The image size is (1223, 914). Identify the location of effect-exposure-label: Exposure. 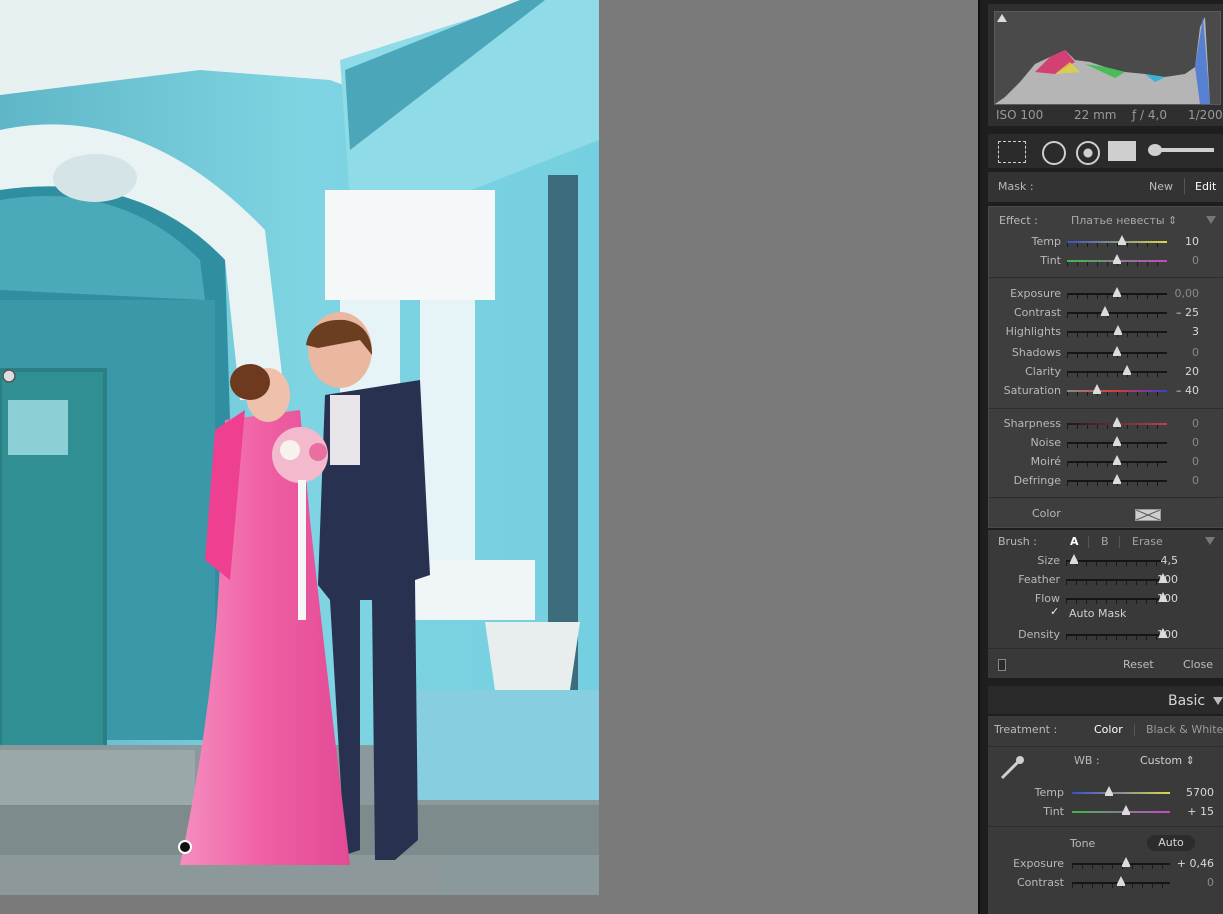
(1035, 293).